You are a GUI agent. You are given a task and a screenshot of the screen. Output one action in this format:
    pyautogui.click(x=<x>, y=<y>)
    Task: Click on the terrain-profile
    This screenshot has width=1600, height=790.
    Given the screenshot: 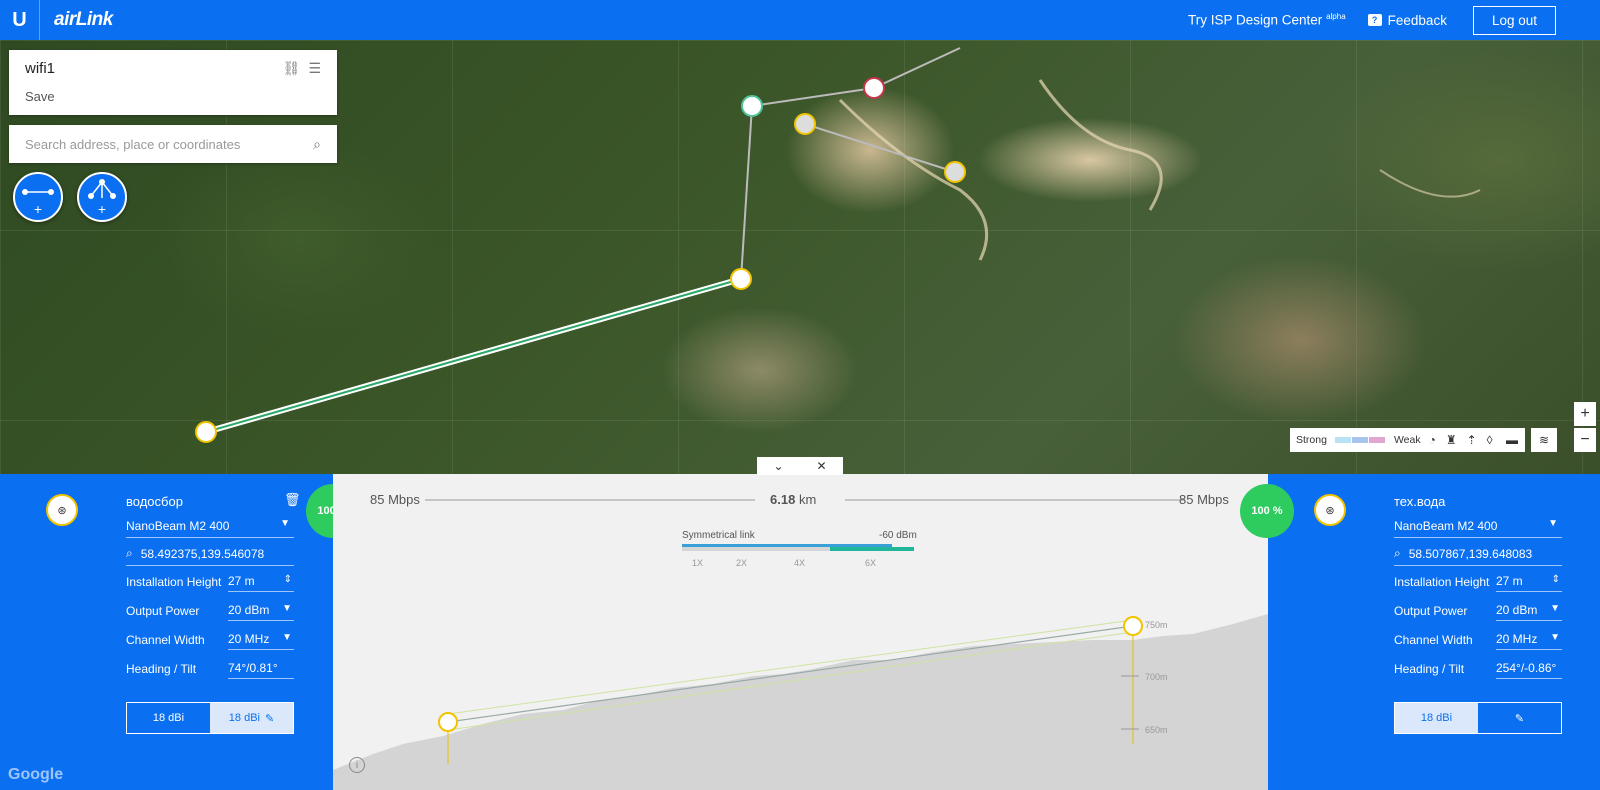 What is the action you would take?
    pyautogui.click(x=800, y=702)
    